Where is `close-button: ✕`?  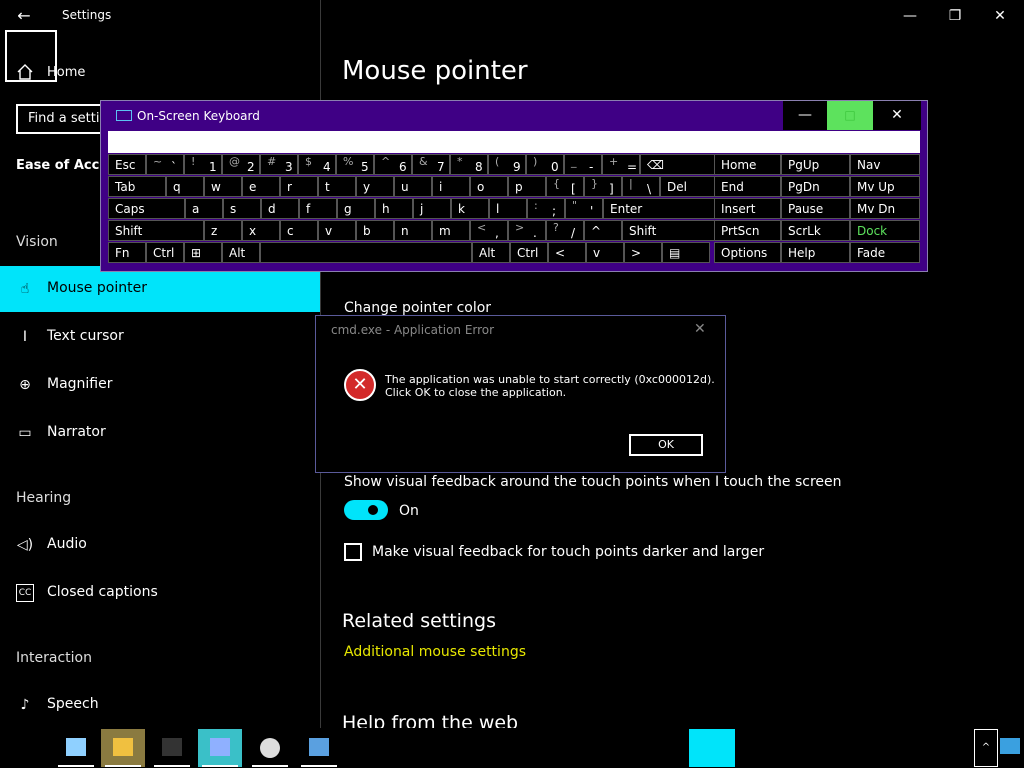 close-button: ✕ is located at coordinates (1000, 16).